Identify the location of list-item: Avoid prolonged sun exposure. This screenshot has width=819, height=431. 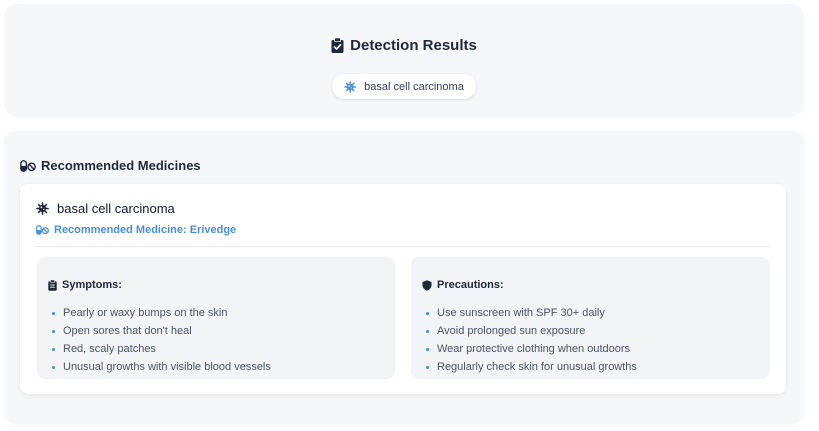
(531, 331).